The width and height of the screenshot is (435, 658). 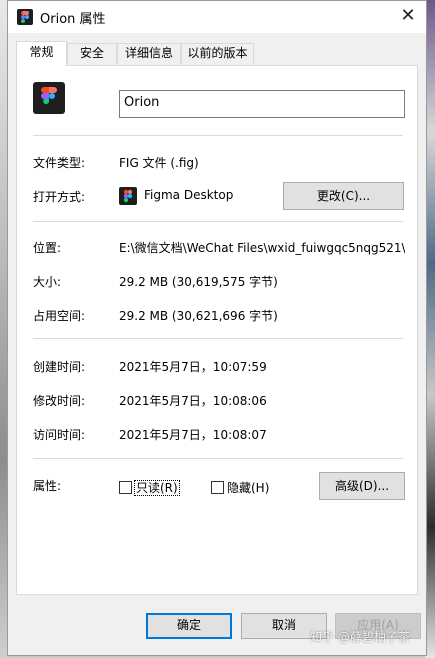 What do you see at coordinates (47, 248) in the screenshot?
I see `location-label: 位置:` at bounding box center [47, 248].